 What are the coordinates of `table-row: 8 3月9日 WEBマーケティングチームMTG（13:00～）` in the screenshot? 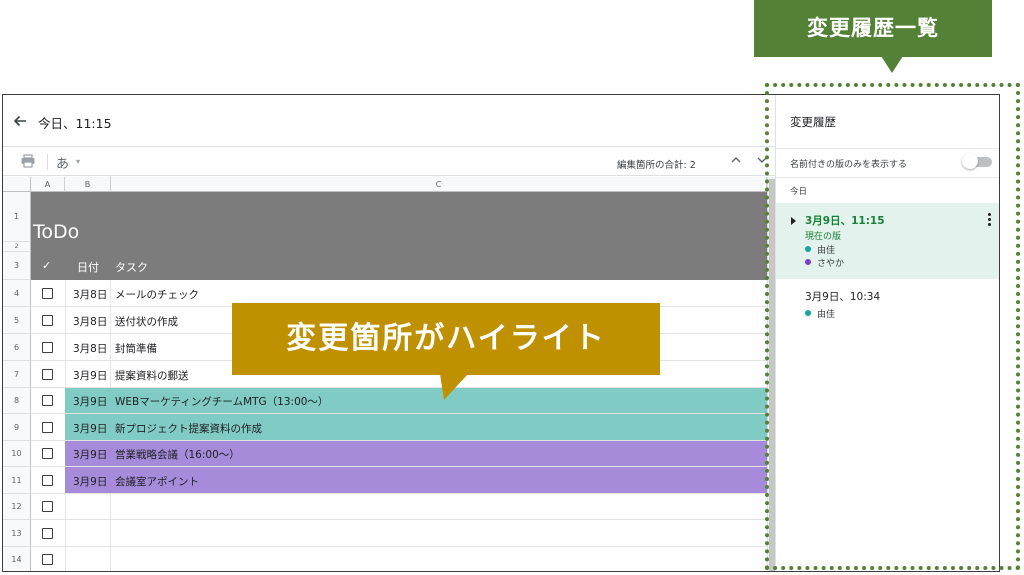 It's located at (385, 401).